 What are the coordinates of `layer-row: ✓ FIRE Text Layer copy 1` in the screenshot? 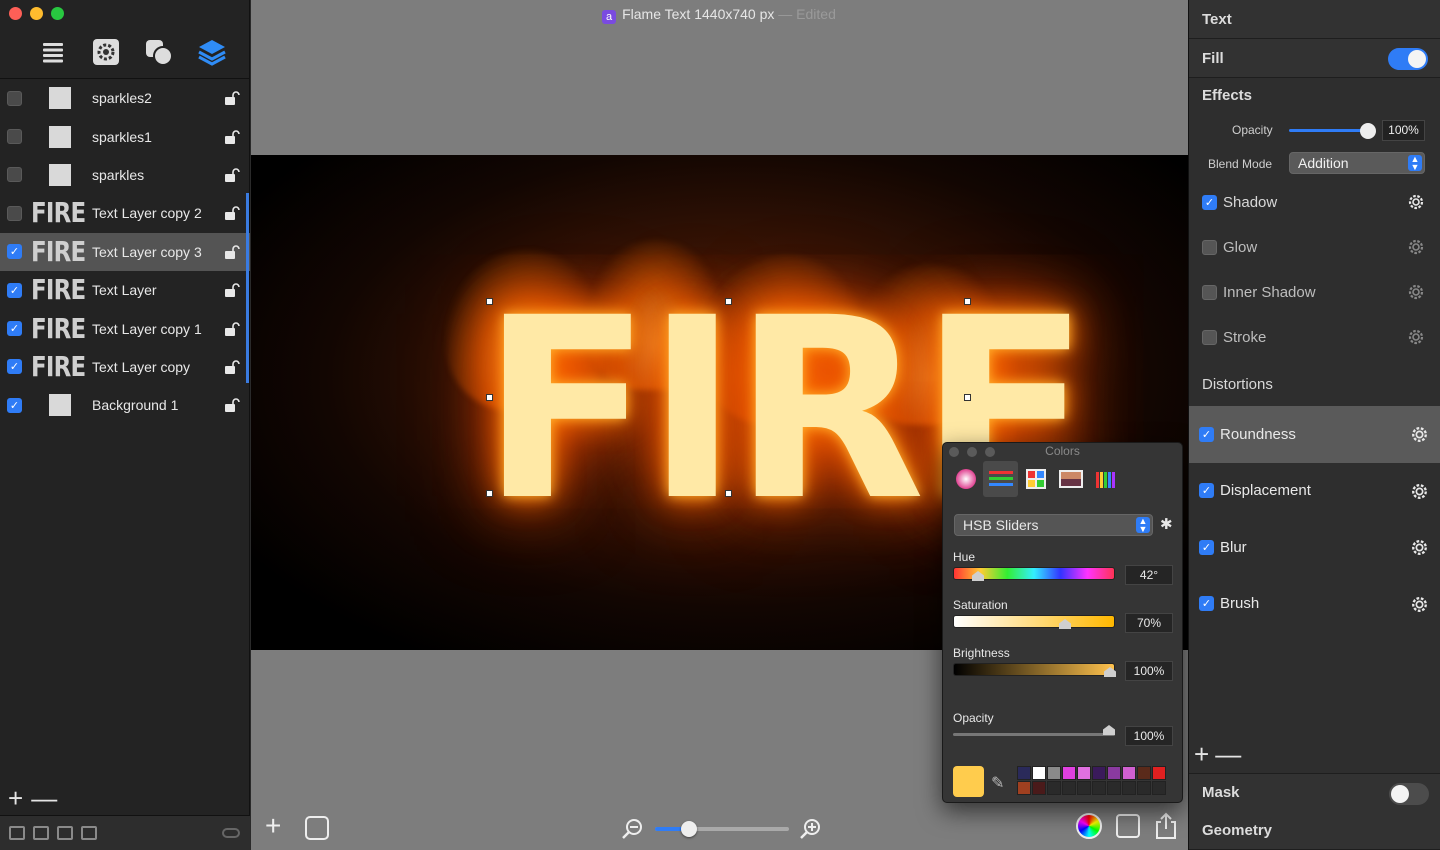 It's located at (125, 328).